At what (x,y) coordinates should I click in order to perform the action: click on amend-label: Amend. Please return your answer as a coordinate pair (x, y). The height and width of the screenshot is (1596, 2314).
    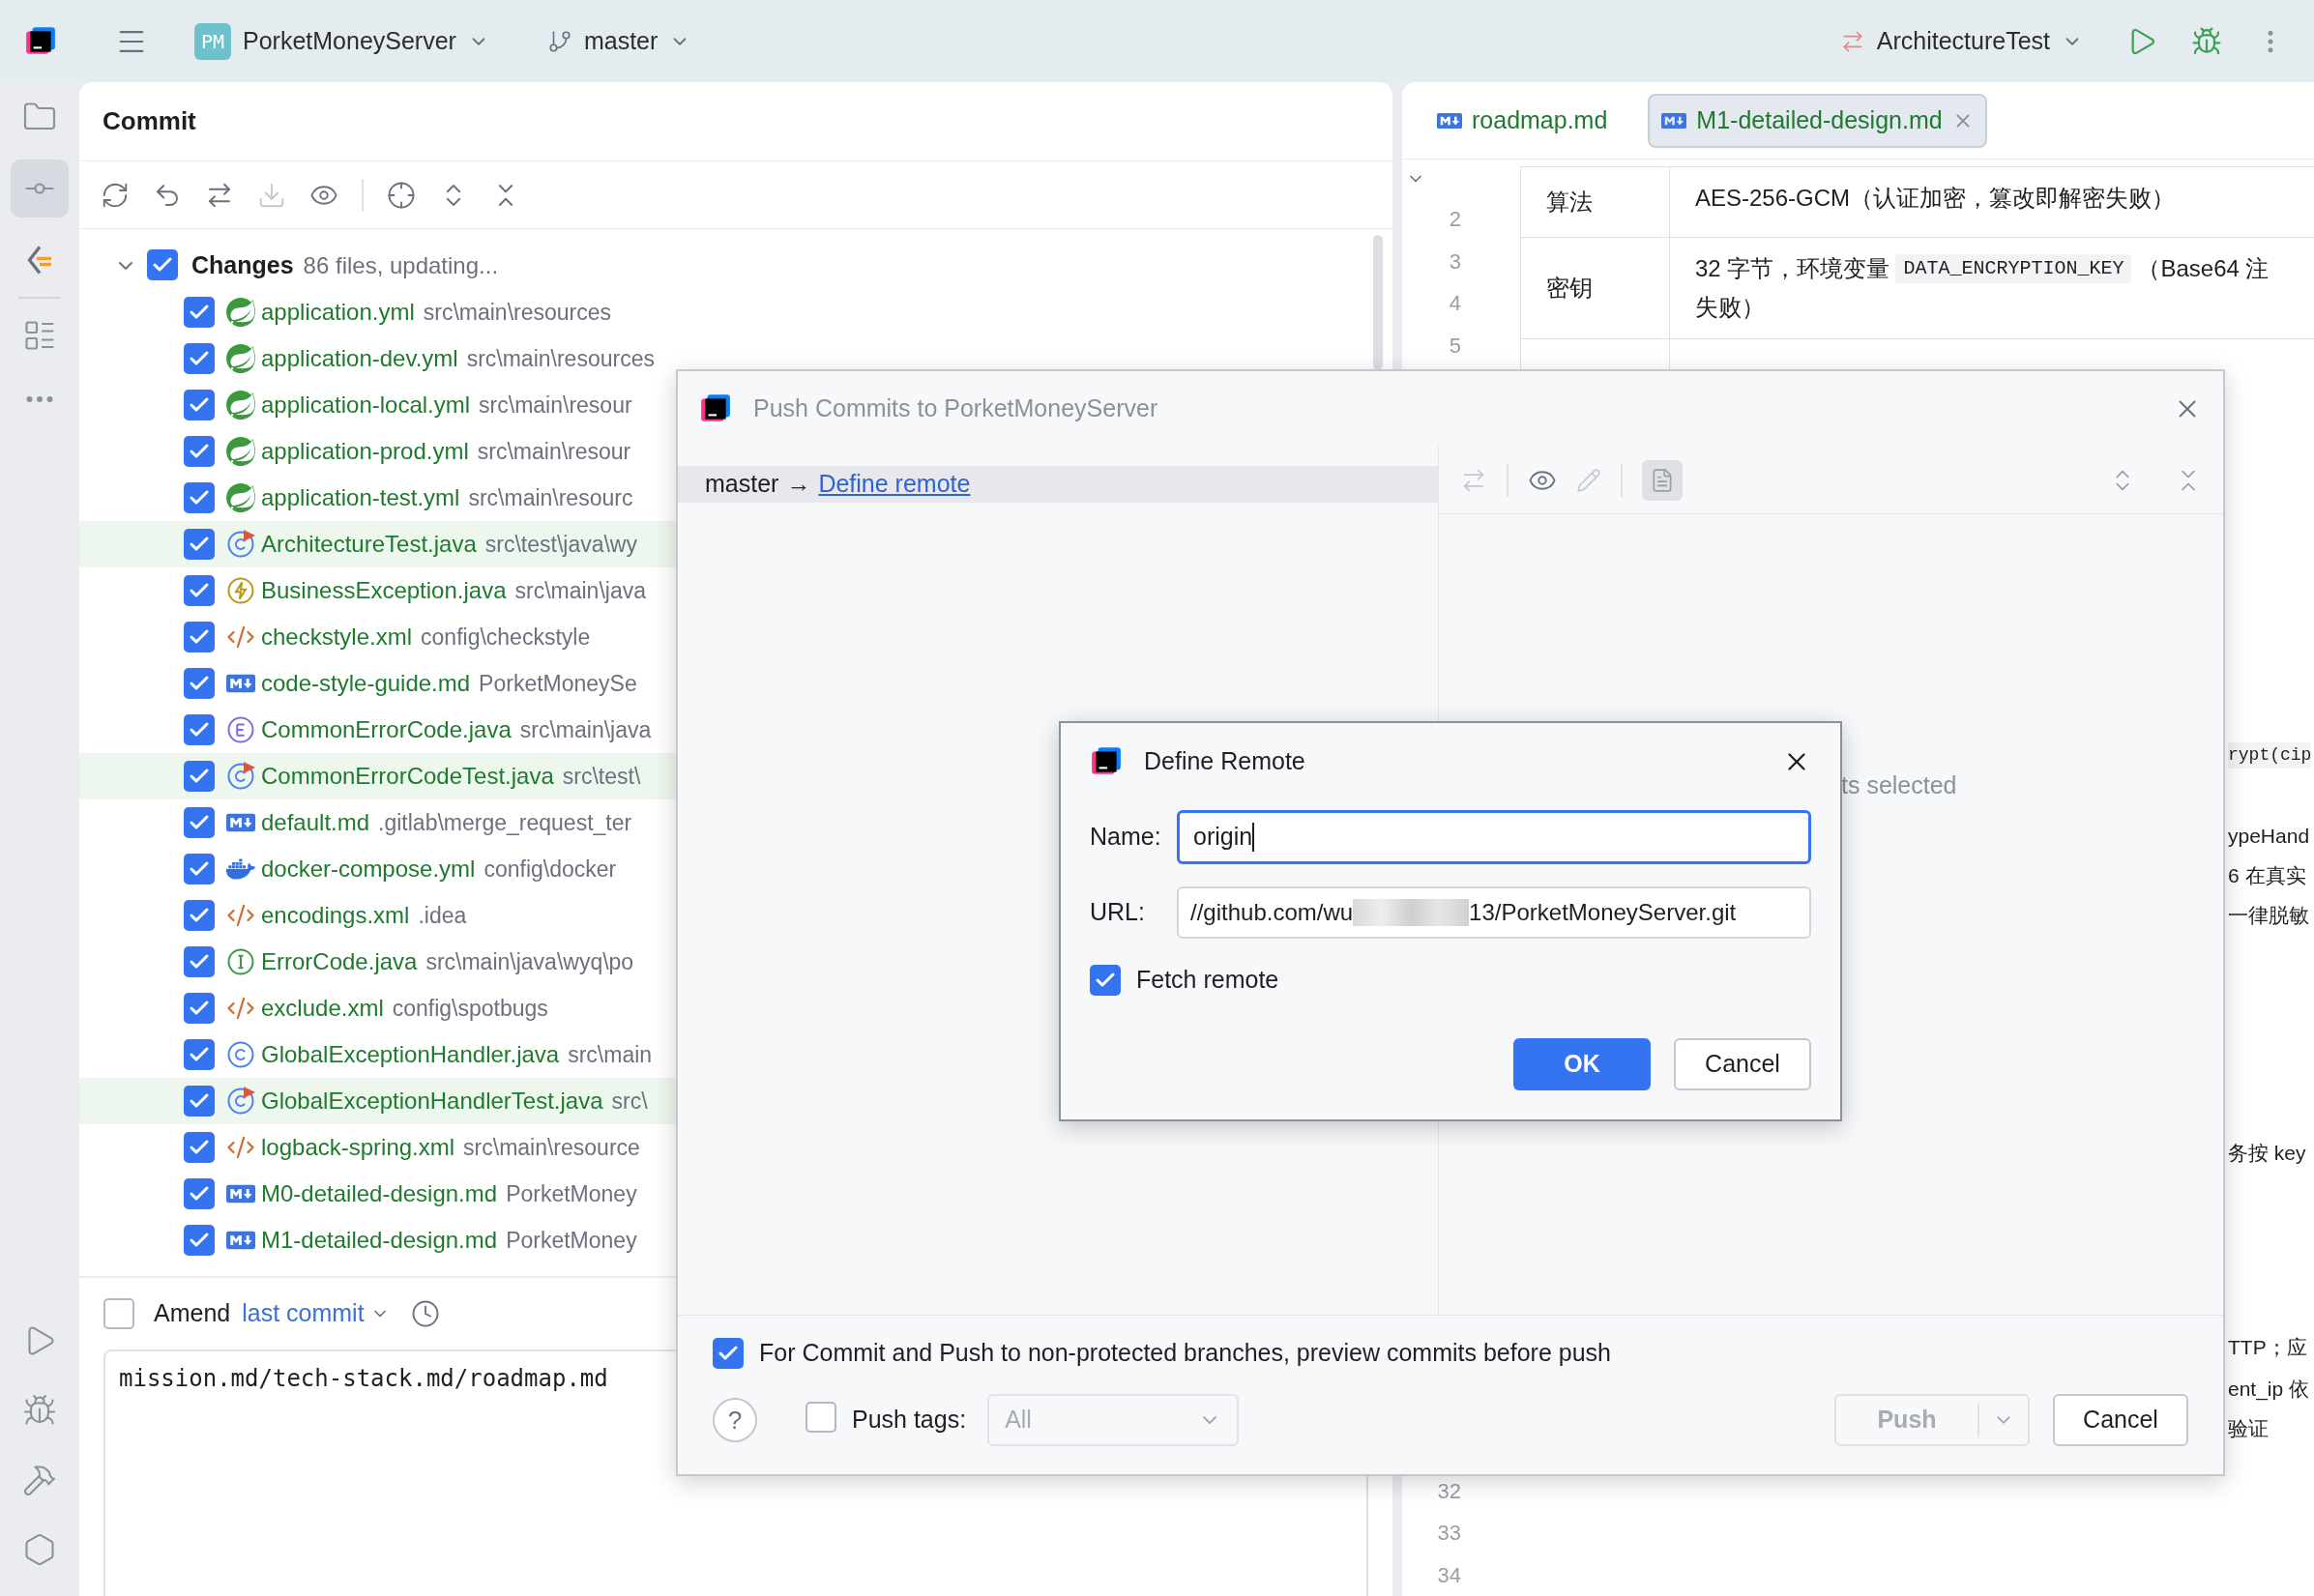
    Looking at the image, I should click on (192, 1313).